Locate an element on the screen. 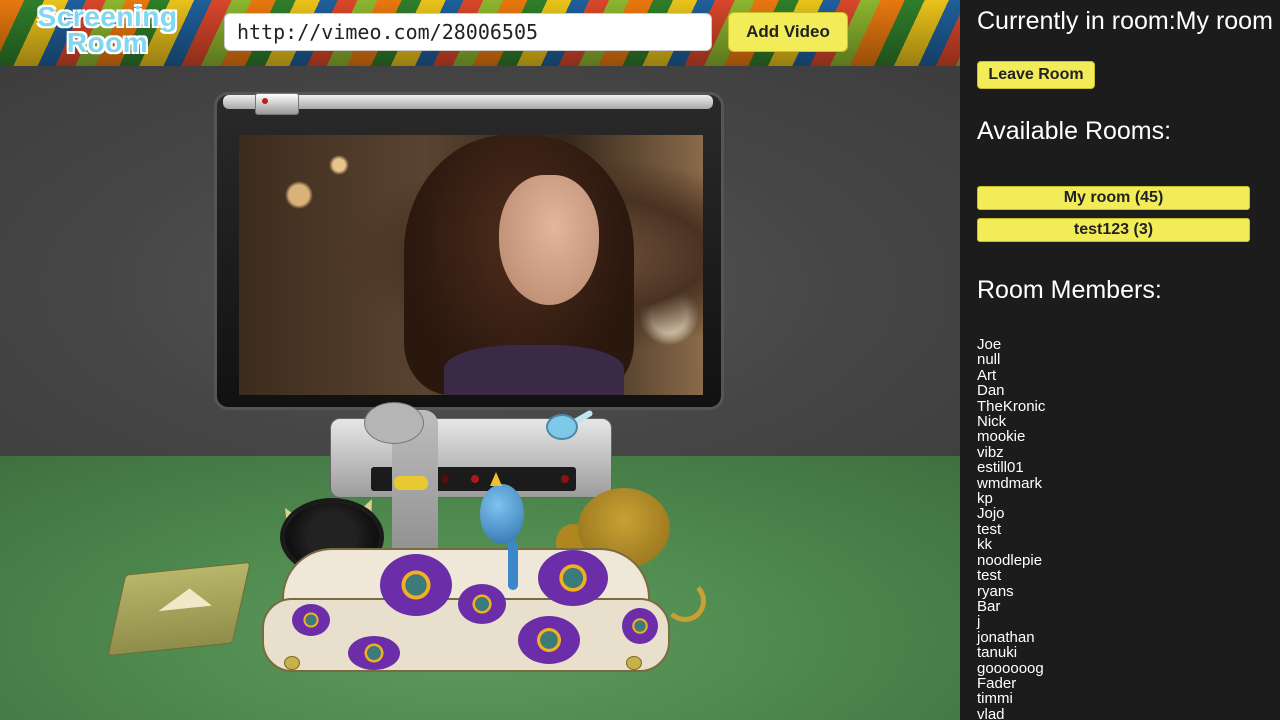 This screenshot has height=720, width=1280. video-frame-image is located at coordinates (519, 265).